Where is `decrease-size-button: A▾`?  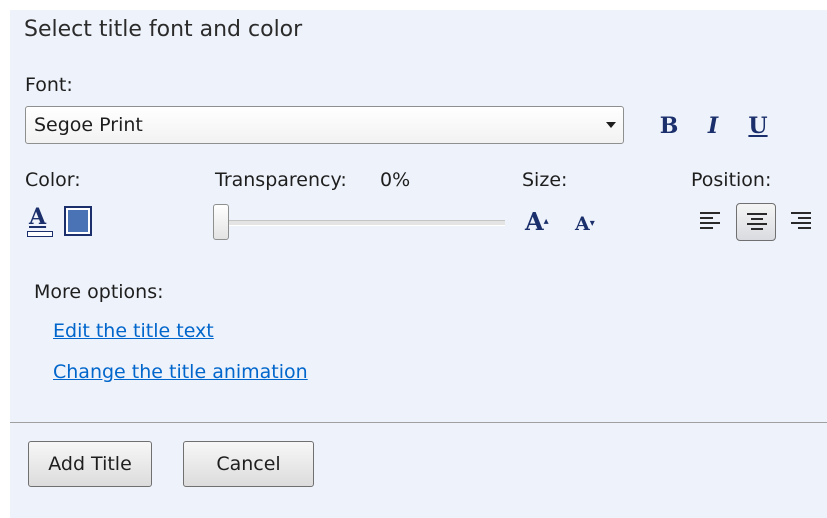
decrease-size-button: A▾ is located at coordinates (585, 224).